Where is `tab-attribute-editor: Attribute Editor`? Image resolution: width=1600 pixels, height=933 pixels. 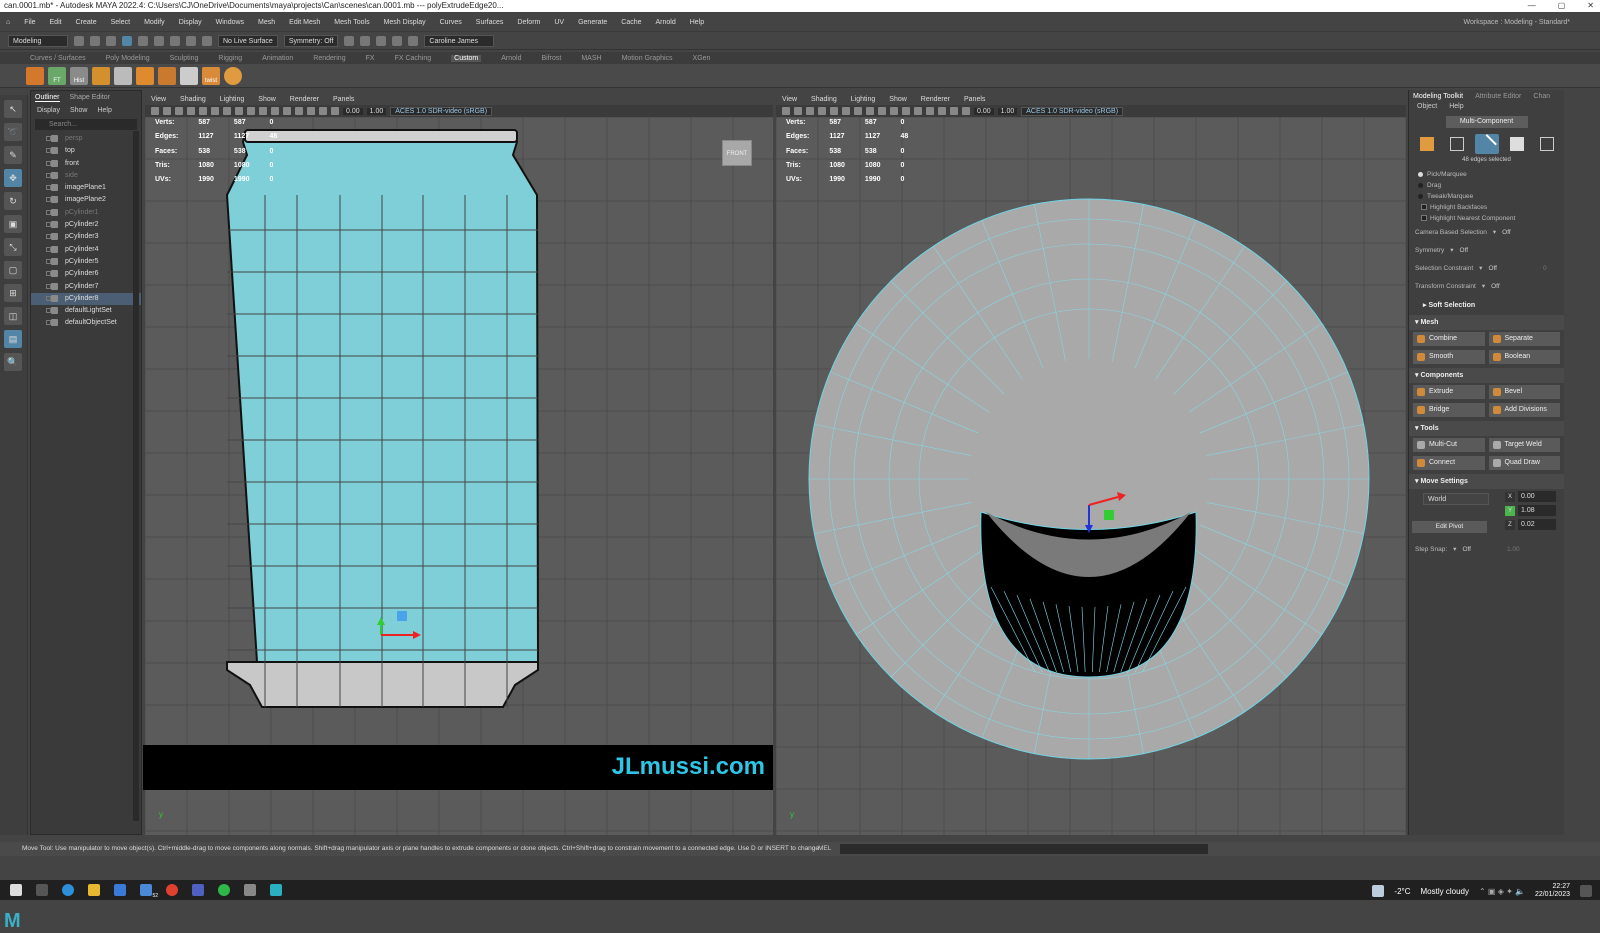 tab-attribute-editor: Attribute Editor is located at coordinates (1498, 96).